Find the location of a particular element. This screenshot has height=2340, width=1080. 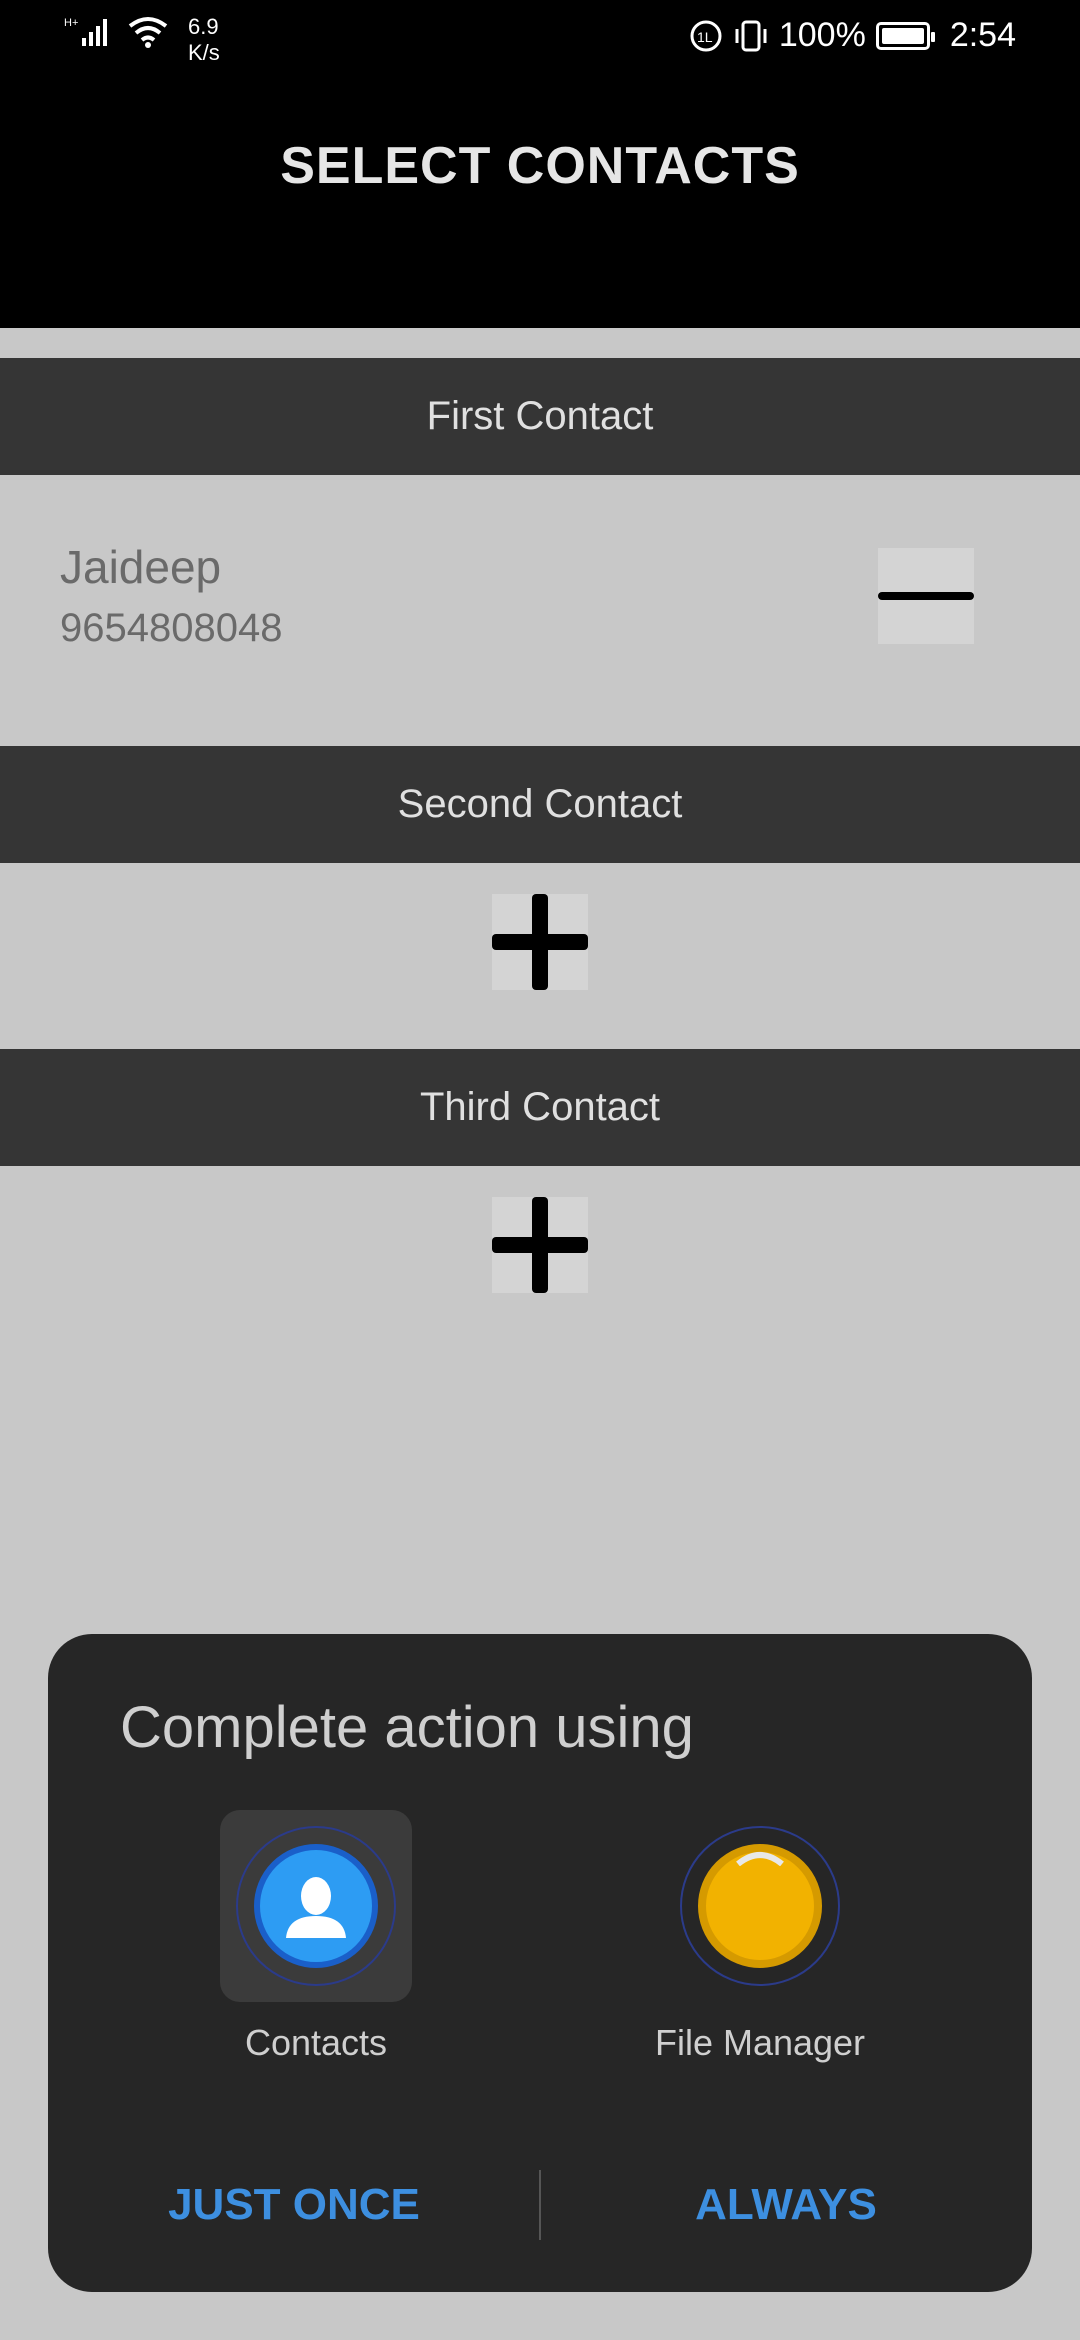

network-speed: 6.9 K/s is located at coordinates (204, 40).